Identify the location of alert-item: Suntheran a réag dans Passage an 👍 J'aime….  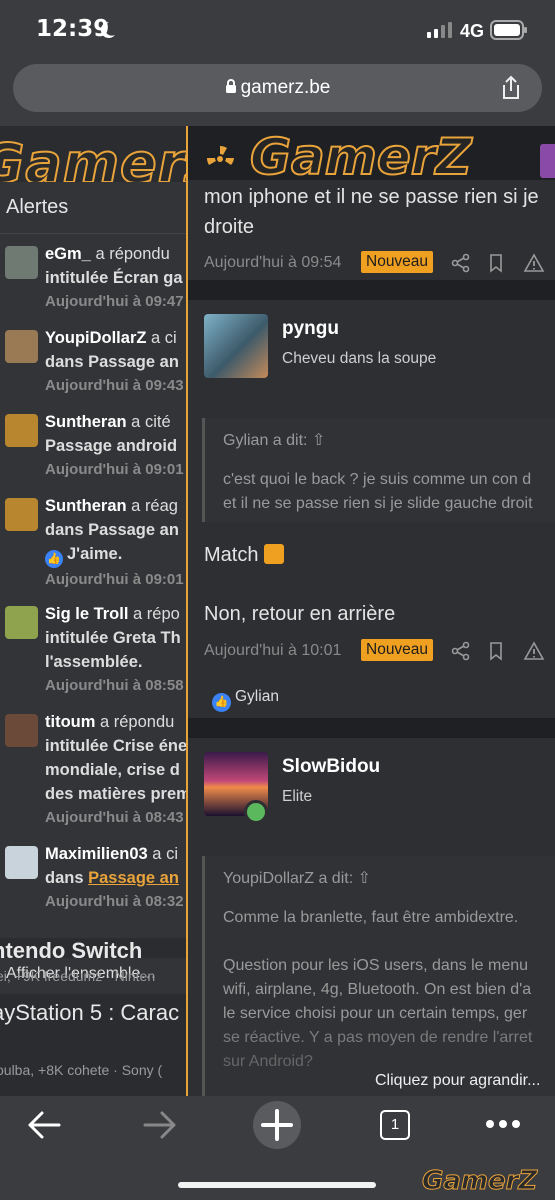
(93, 548).